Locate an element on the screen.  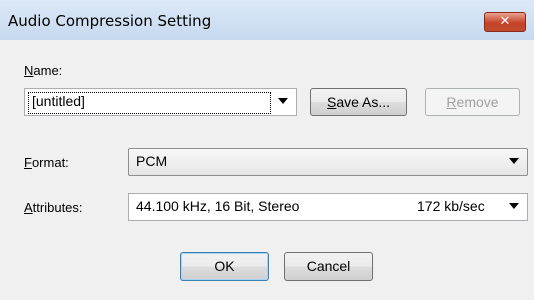
close-icon: ✕ is located at coordinates (505, 21).